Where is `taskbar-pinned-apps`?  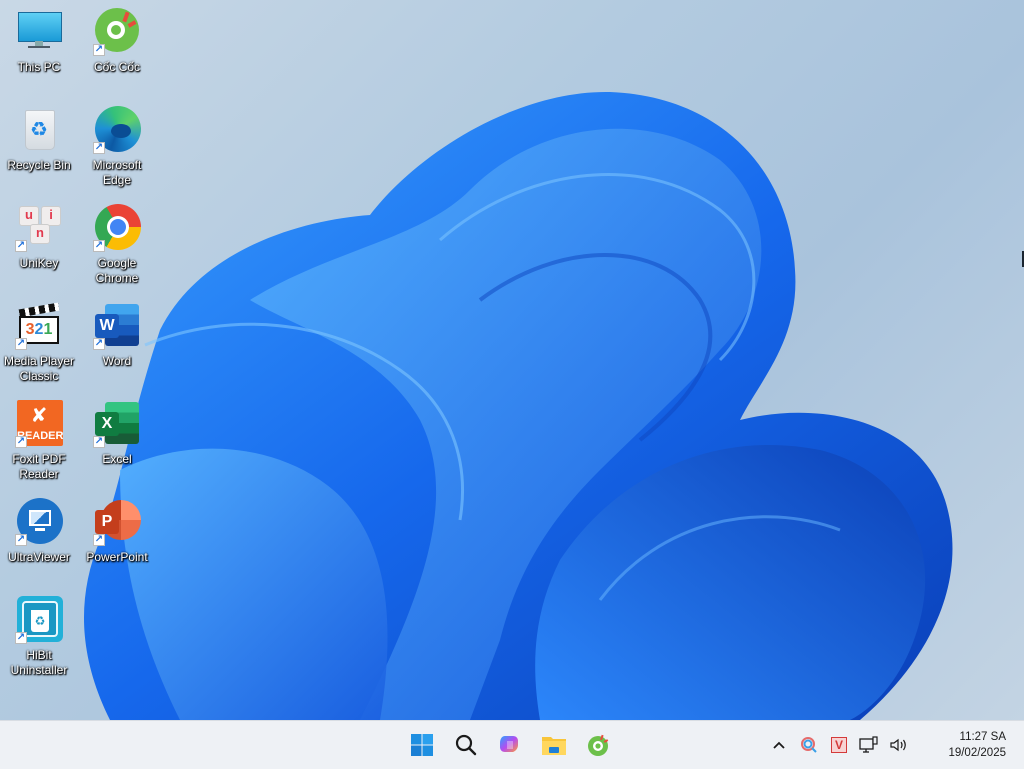
taskbar-pinned-apps is located at coordinates (510, 745).